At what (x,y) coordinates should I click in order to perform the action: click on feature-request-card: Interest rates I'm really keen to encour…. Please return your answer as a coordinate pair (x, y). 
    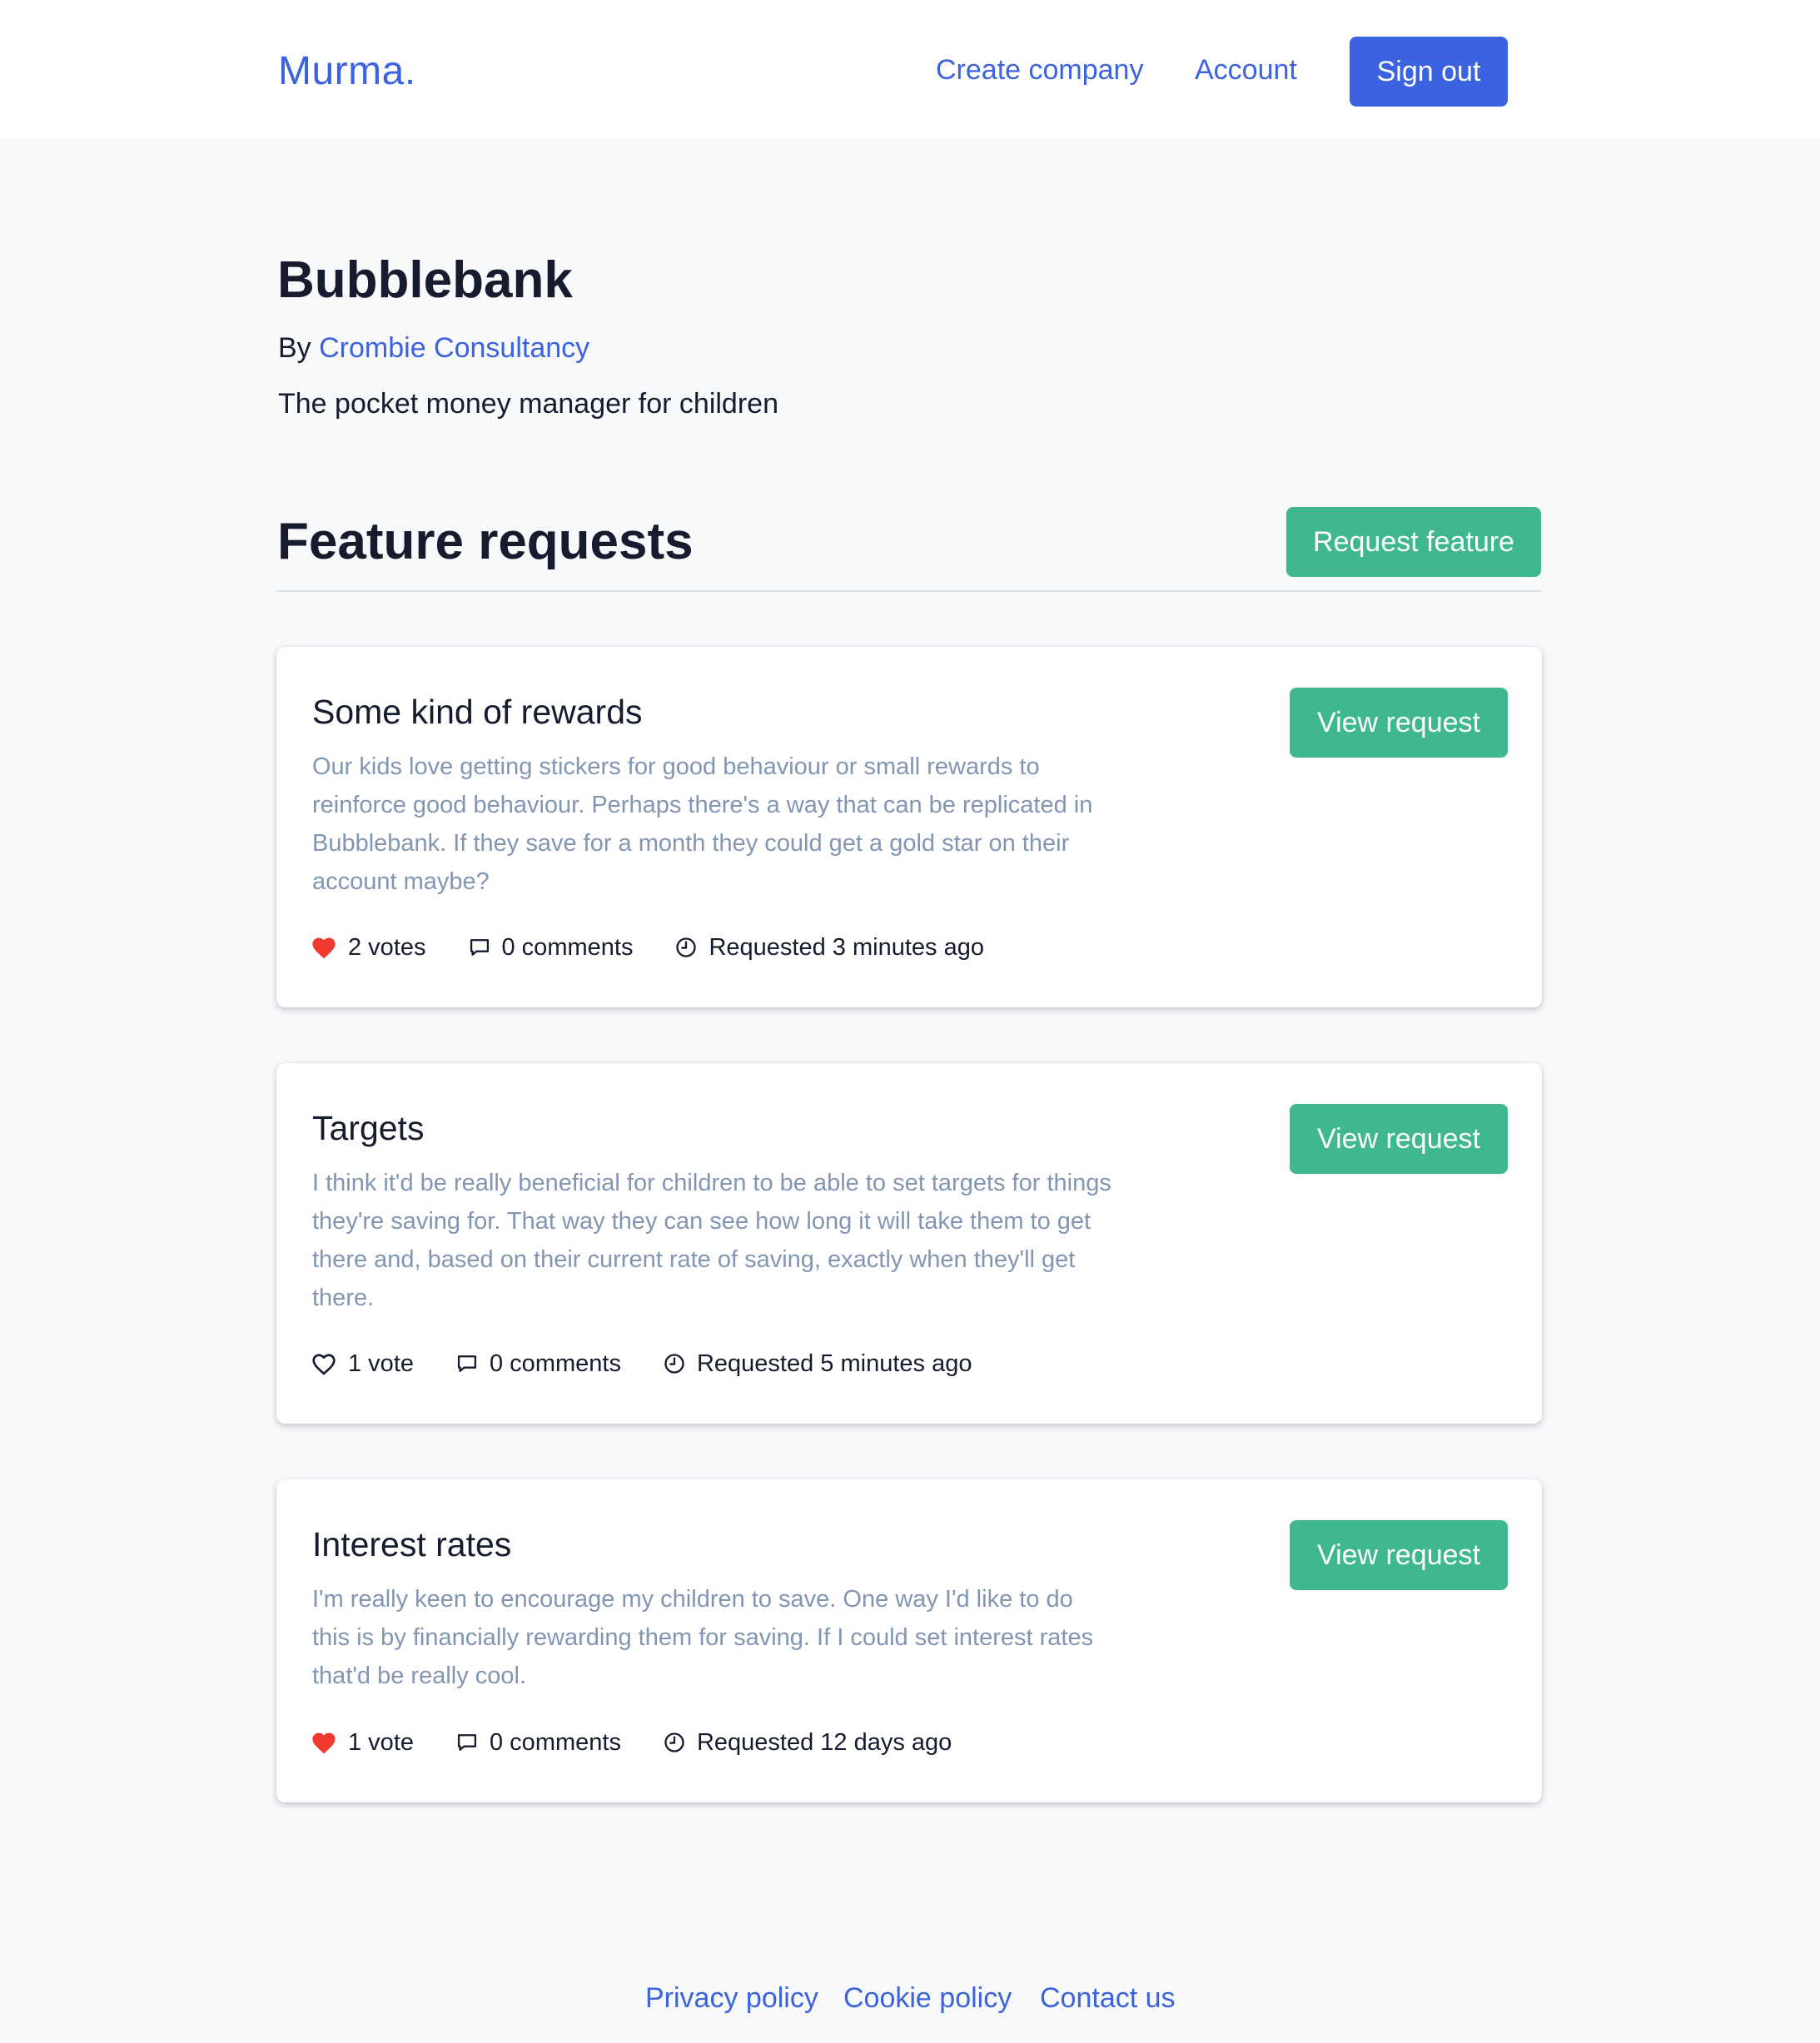
    Looking at the image, I should click on (909, 1640).